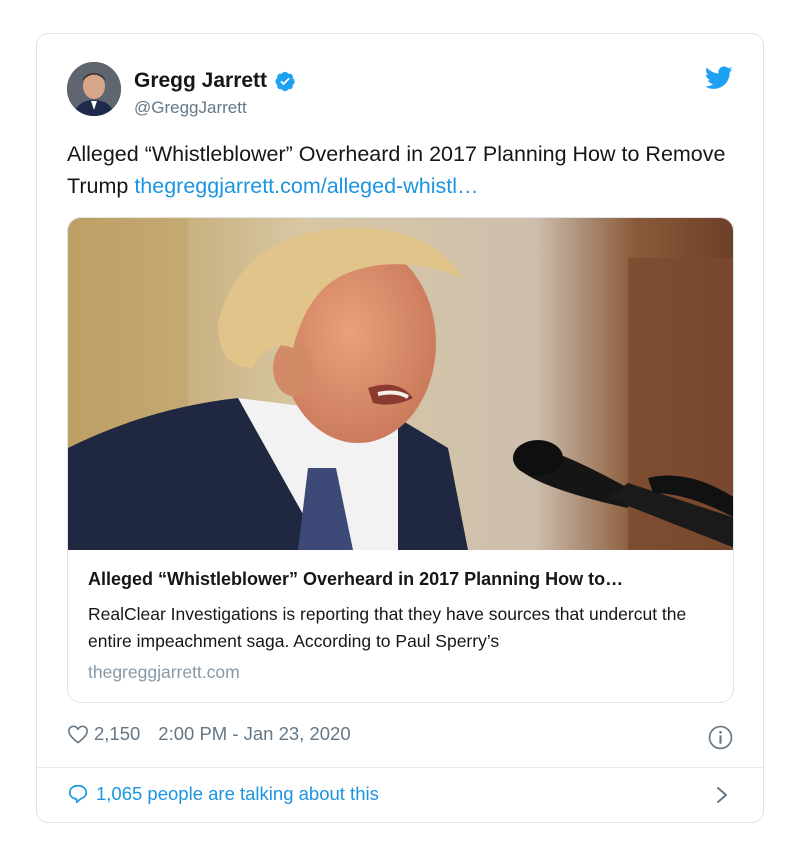 The width and height of the screenshot is (800, 858). I want to click on author-handle: @GreggJarrett, so click(190, 108).